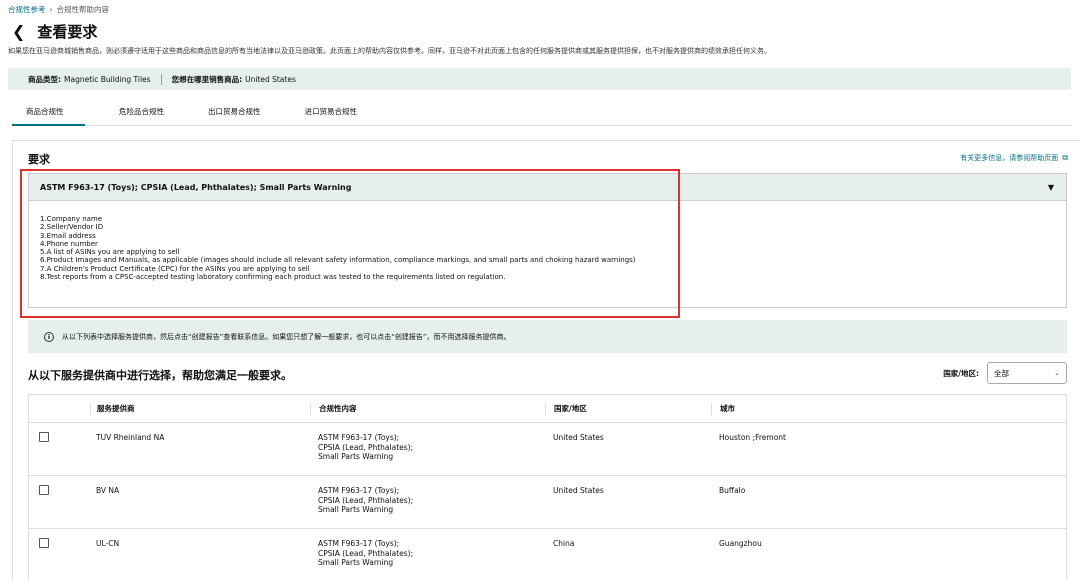 The height and width of the screenshot is (580, 1080). What do you see at coordinates (107, 79) in the screenshot?
I see `product-type-value: Magnetic Building Tiles` at bounding box center [107, 79].